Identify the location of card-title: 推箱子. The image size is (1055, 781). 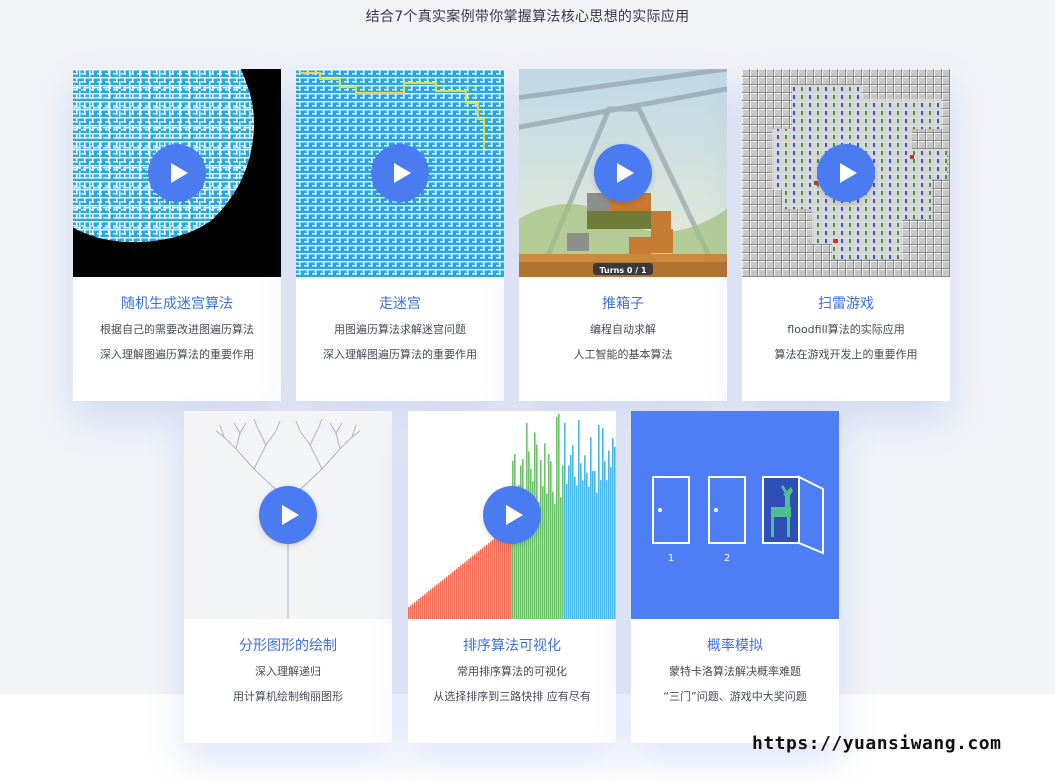
(623, 303).